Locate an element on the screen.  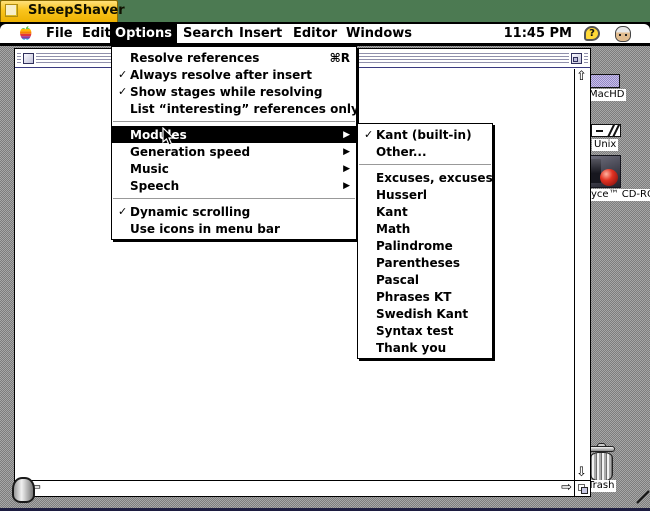
cdrom-icon-red-ball is located at coordinates (609, 177).